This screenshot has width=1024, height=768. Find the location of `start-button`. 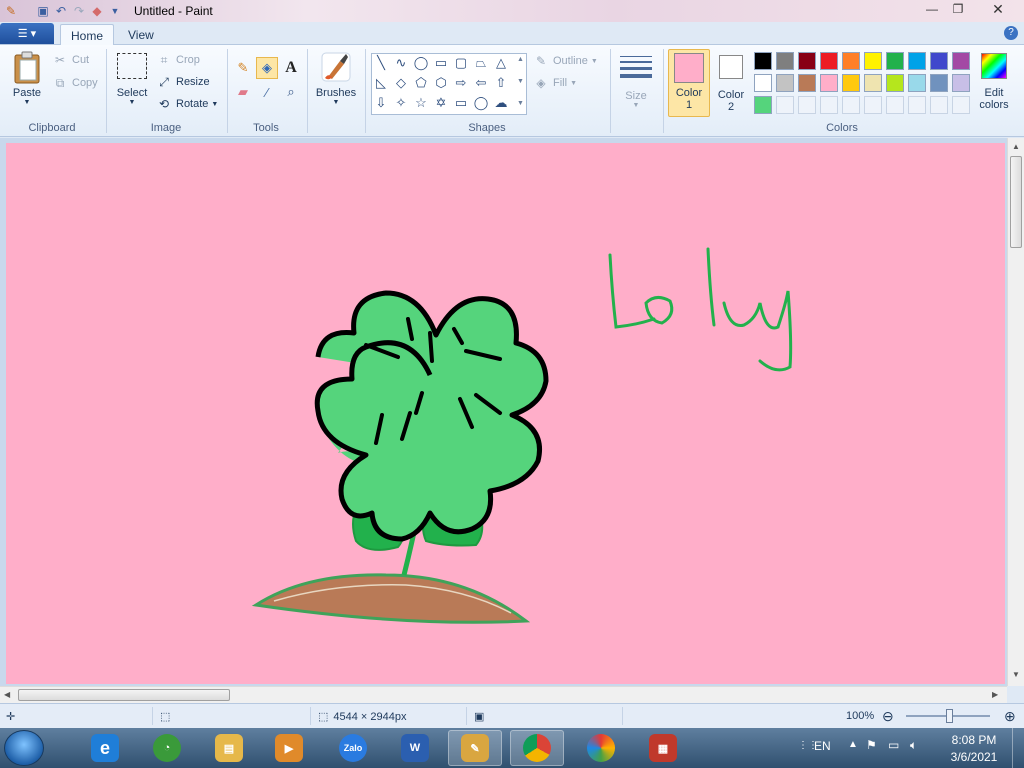

start-button is located at coordinates (24, 748).